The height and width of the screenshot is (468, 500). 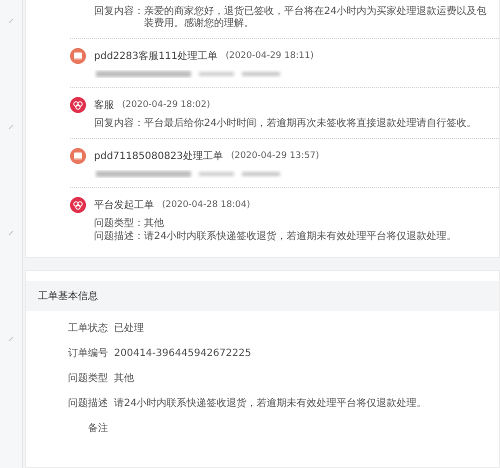 What do you see at coordinates (183, 354) in the screenshot?
I see `field-value: 200414-396445942672225` at bounding box center [183, 354].